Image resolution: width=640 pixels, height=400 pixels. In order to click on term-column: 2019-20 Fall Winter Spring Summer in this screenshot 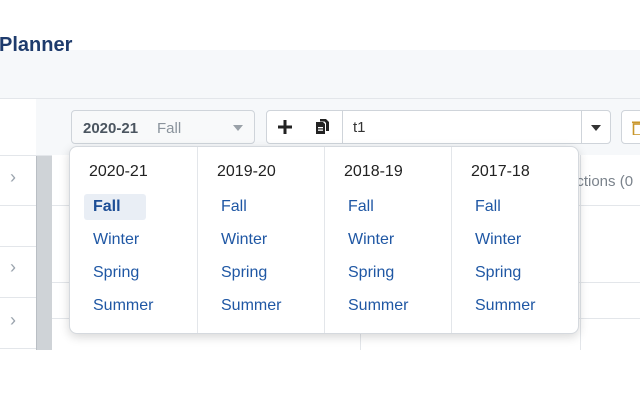, I will do `click(261, 240)`.